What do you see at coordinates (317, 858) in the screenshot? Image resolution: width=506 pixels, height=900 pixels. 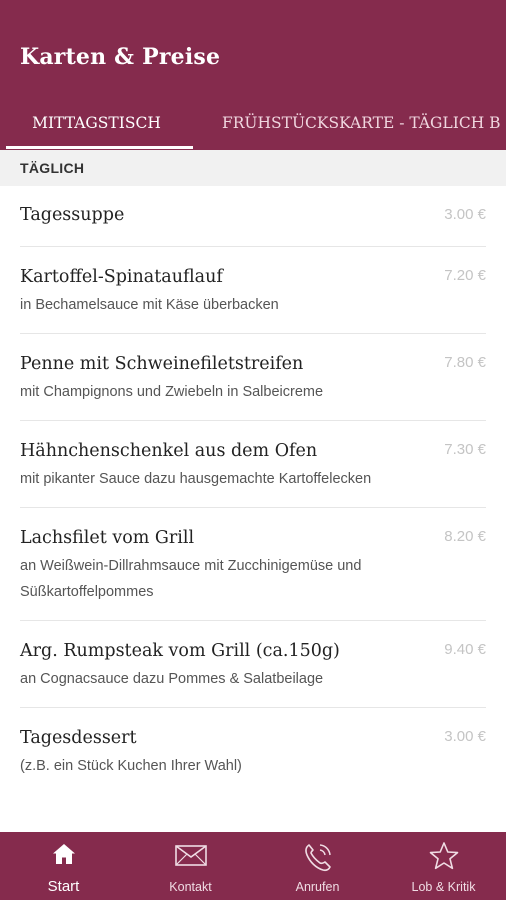 I see `phone-icon` at bounding box center [317, 858].